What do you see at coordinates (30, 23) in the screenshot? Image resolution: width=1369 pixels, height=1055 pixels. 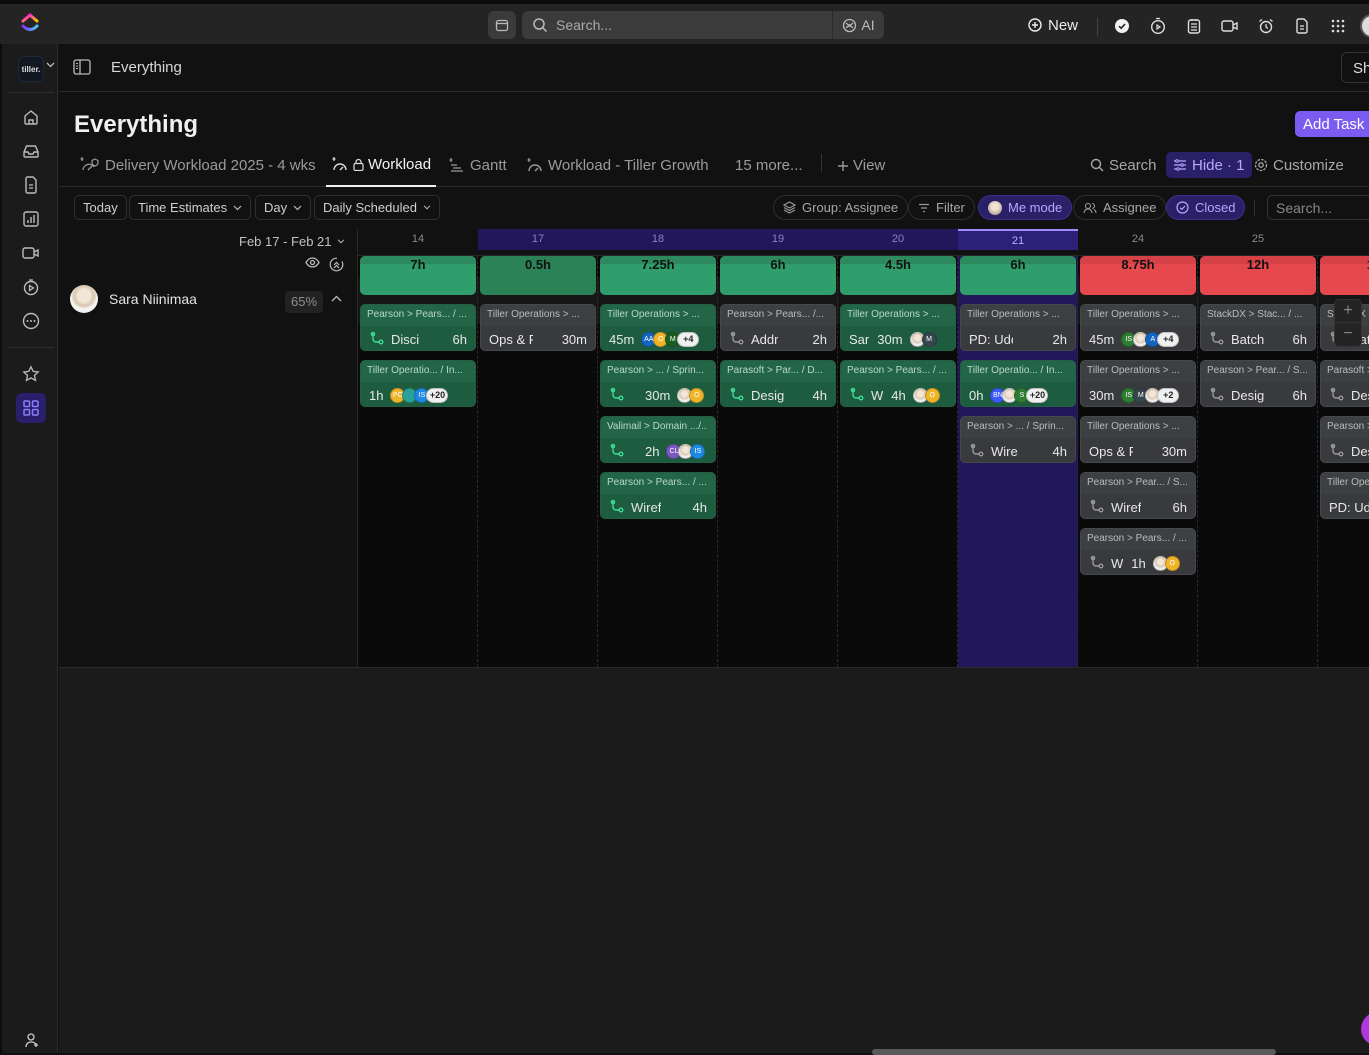 I see `clickup-logo-icon` at bounding box center [30, 23].